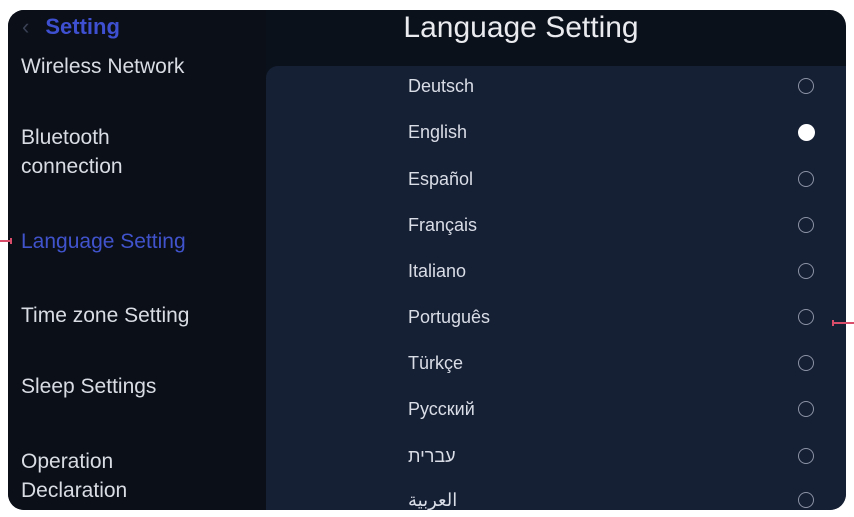  What do you see at coordinates (556, 409) in the screenshot?
I see `language-row: Русский` at bounding box center [556, 409].